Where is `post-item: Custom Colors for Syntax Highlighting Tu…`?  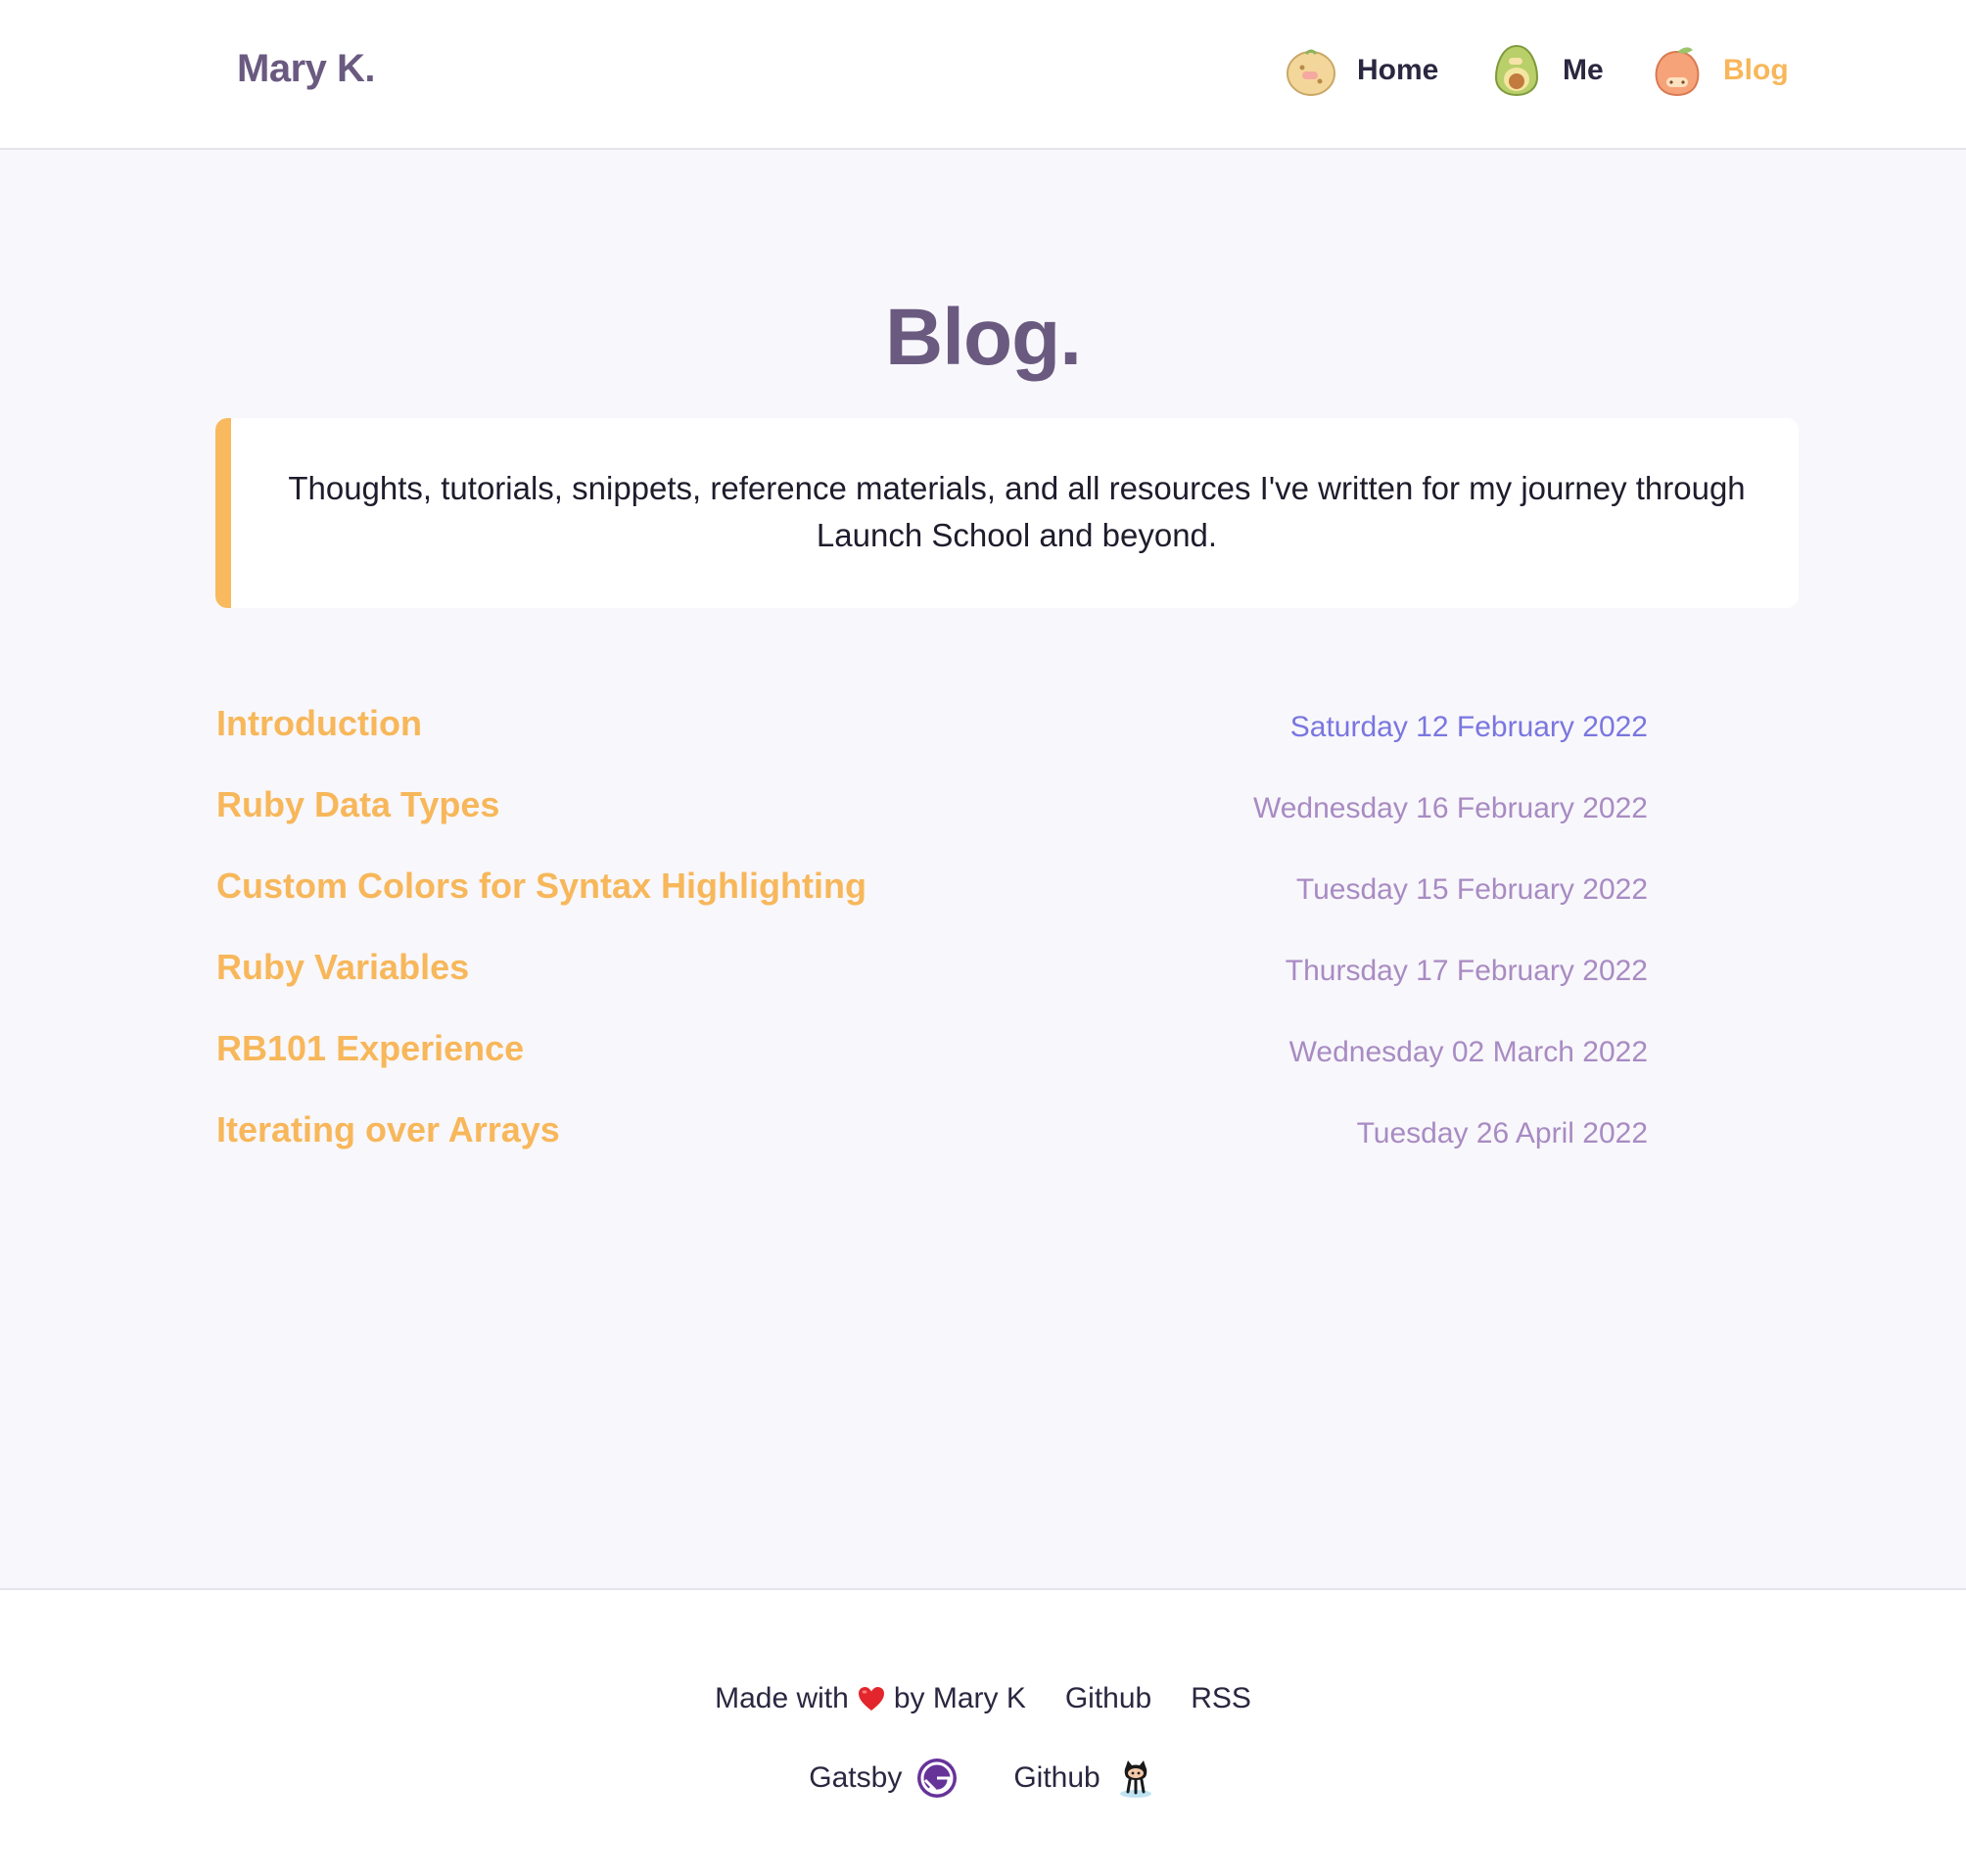 post-item: Custom Colors for Syntax Highlighting Tu… is located at coordinates (932, 907).